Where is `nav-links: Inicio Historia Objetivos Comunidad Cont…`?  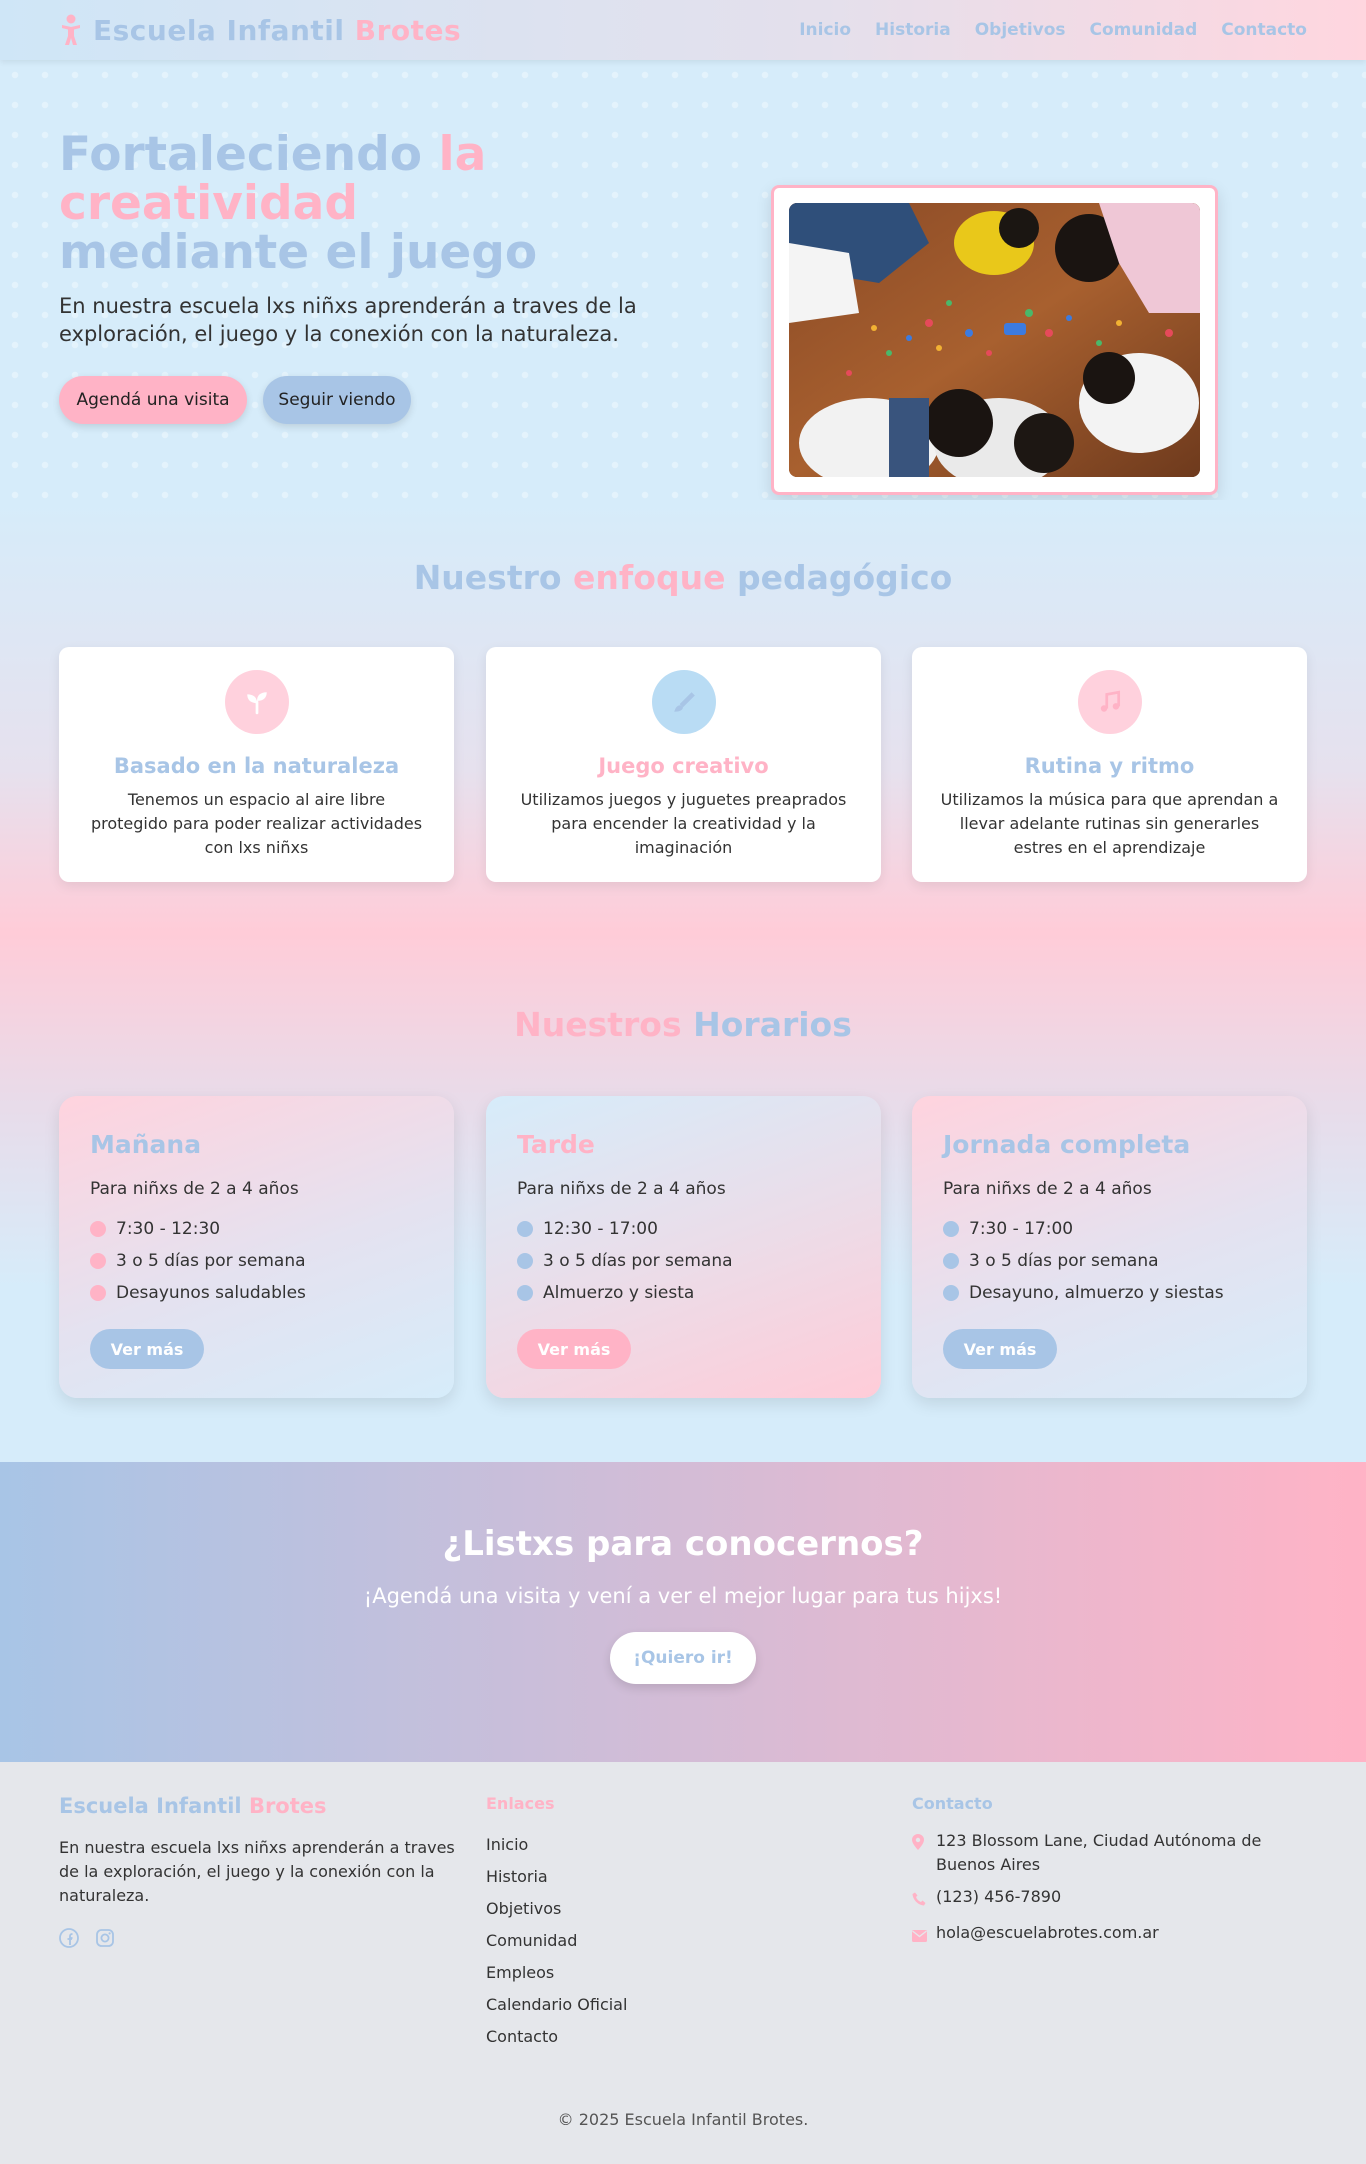
nav-links: Inicio Historia Objetivos Comunidad Cont… is located at coordinates (1053, 30).